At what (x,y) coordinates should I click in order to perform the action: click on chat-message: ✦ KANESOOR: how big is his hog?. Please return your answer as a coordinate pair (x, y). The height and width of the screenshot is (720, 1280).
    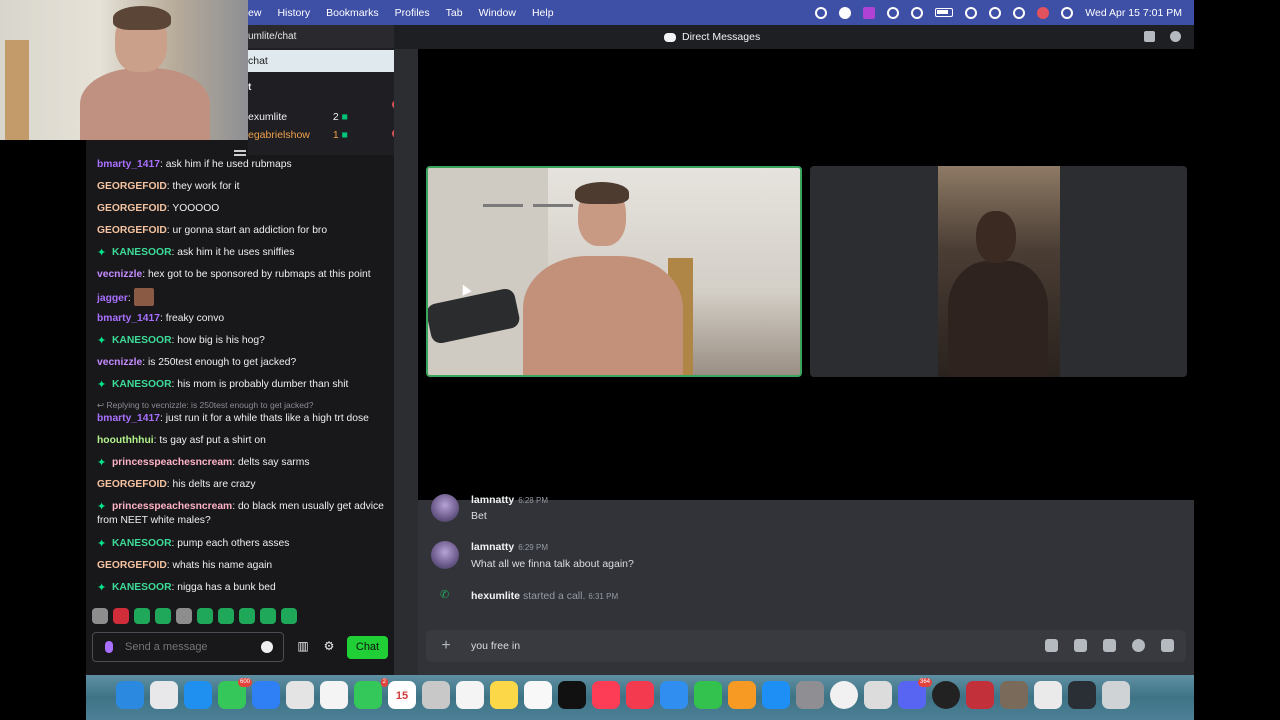
    Looking at the image, I should click on (243, 341).